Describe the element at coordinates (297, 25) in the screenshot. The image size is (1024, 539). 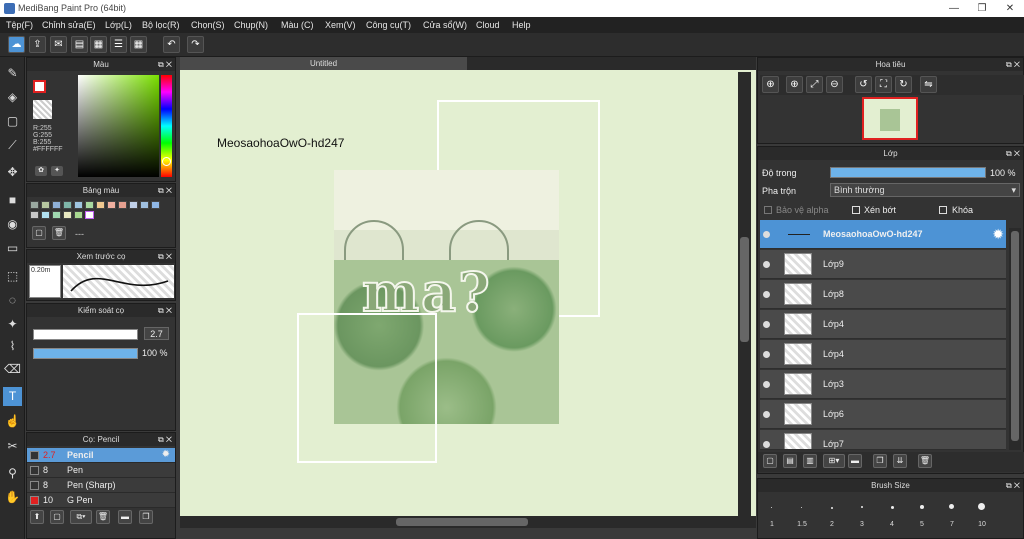
I see `menu-color: Màu (C)` at that location.